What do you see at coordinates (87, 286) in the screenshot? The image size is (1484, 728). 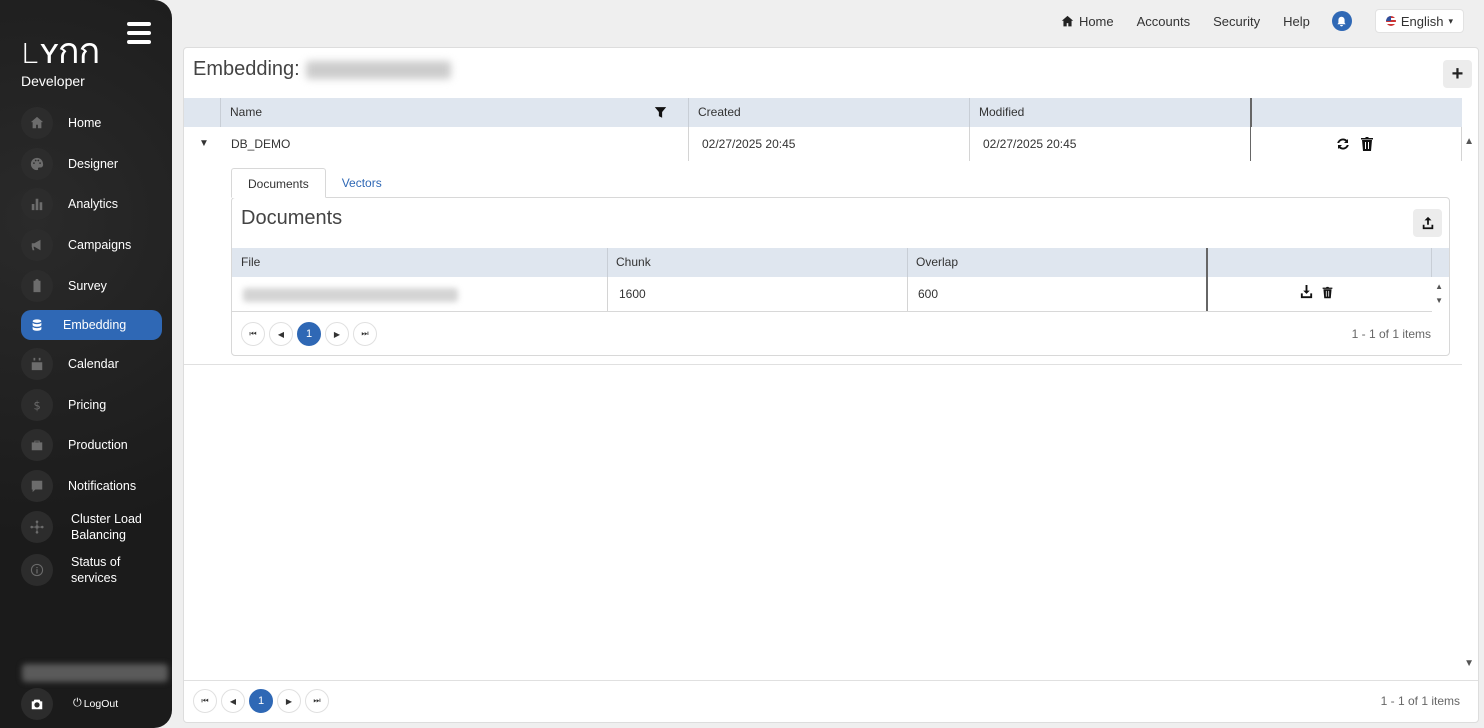 I see `sidebar-item-label: Survey` at bounding box center [87, 286].